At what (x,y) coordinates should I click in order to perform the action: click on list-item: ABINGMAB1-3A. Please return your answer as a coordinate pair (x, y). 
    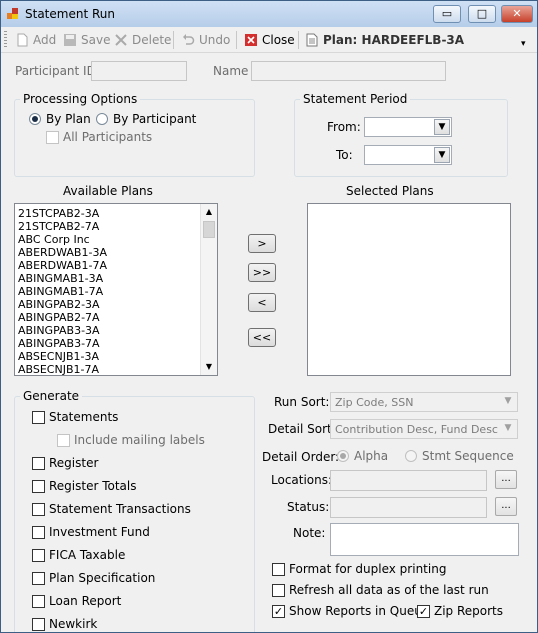
    Looking at the image, I should click on (60, 278).